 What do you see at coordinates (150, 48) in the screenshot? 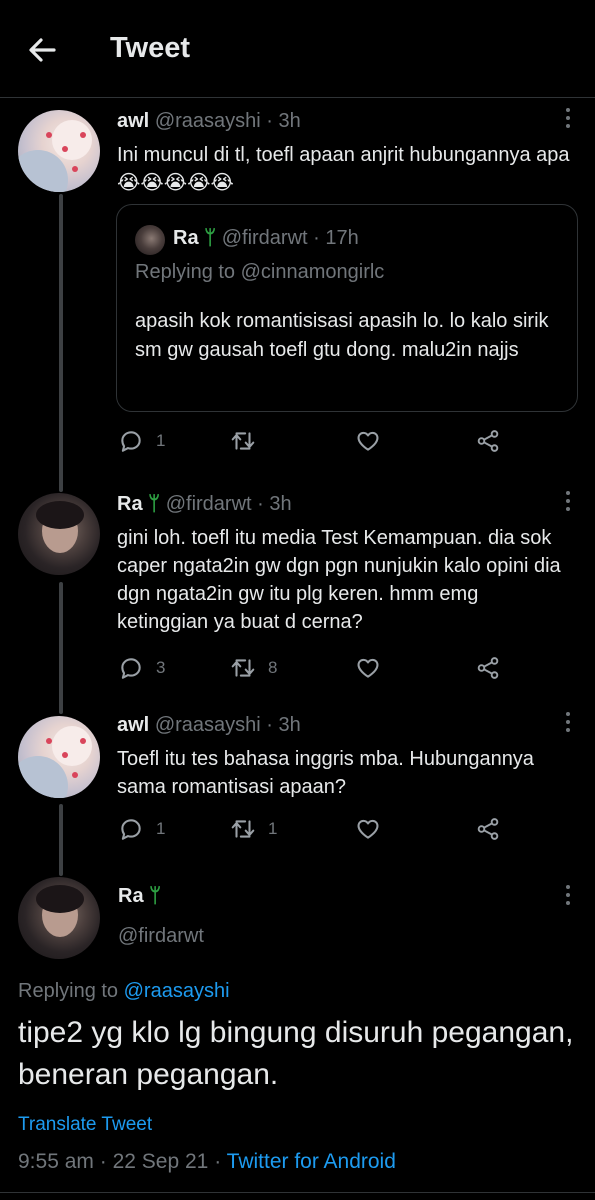
I see `page-title: Tweet` at bounding box center [150, 48].